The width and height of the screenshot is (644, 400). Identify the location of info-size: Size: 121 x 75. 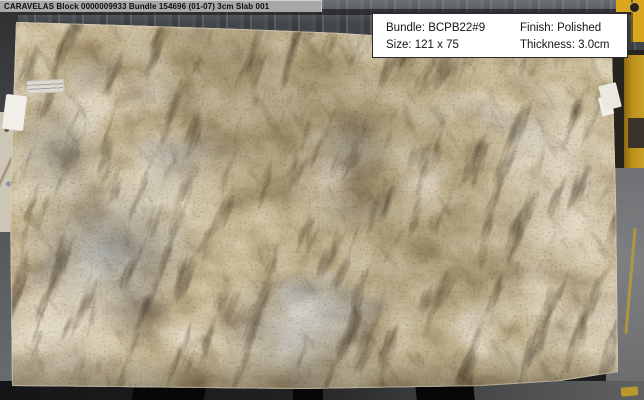
(422, 45).